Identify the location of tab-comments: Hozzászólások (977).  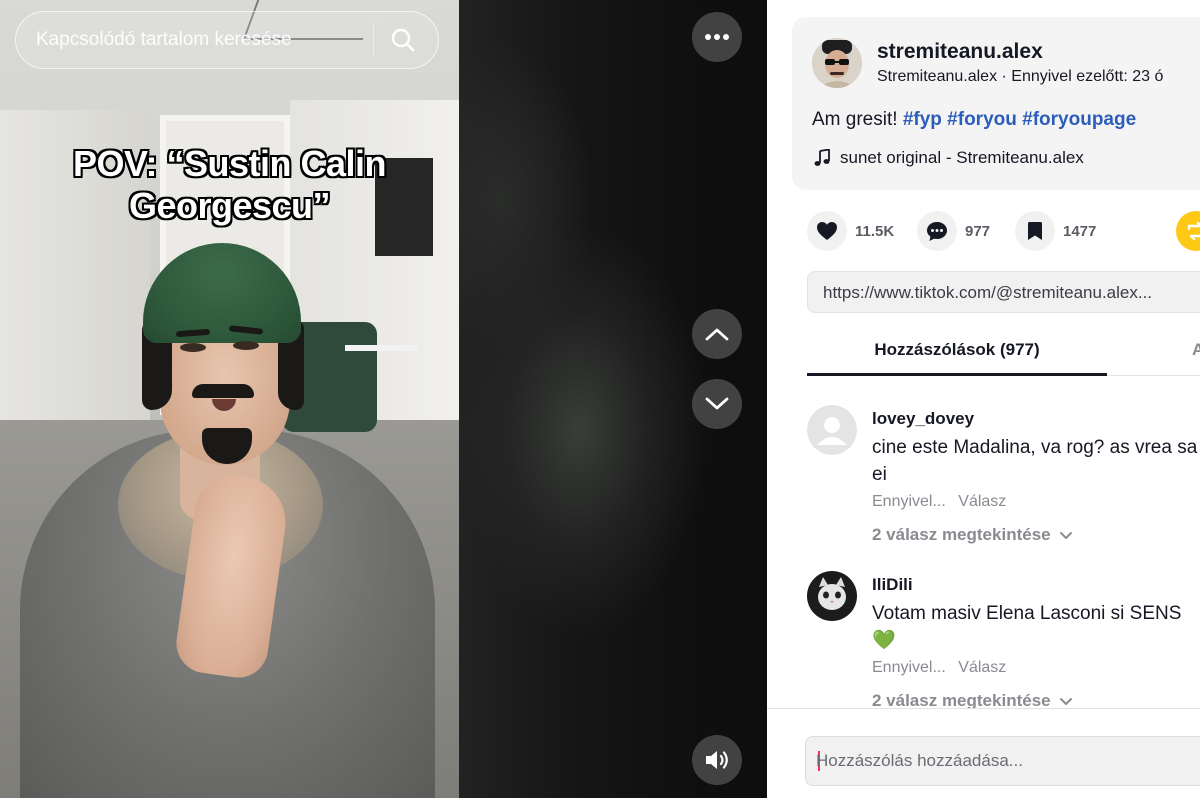
(957, 353).